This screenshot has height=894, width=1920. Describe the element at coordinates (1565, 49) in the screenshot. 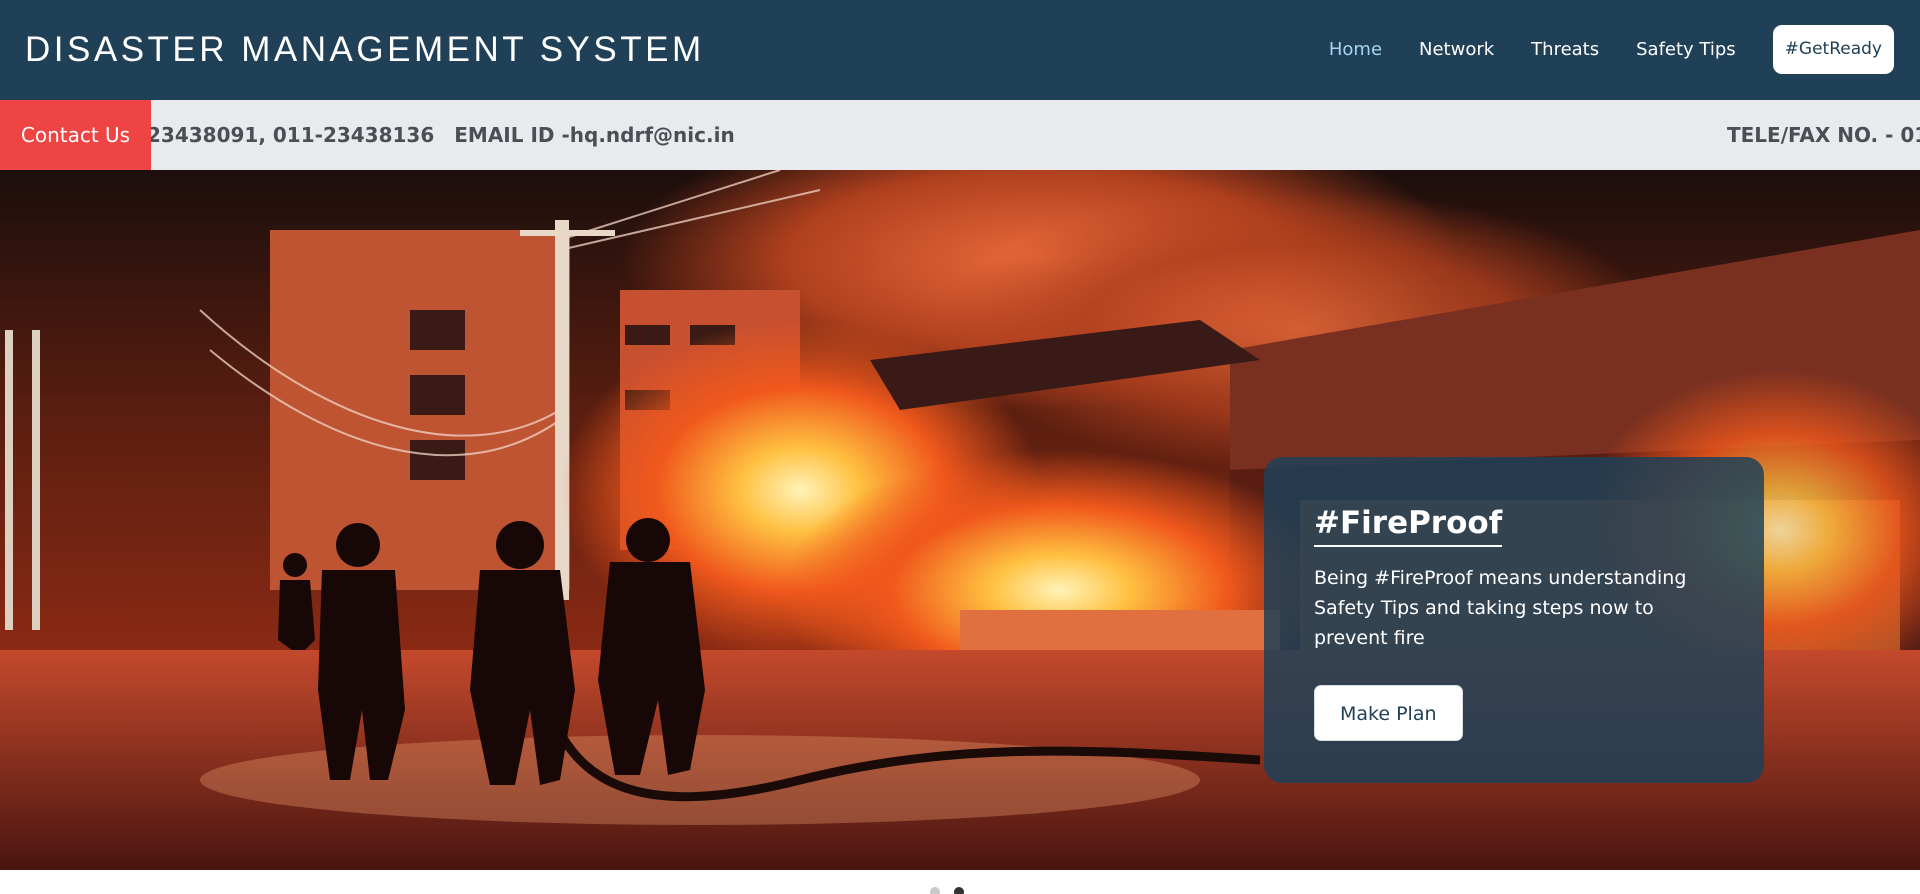

I see `nav-threats: Threats` at that location.